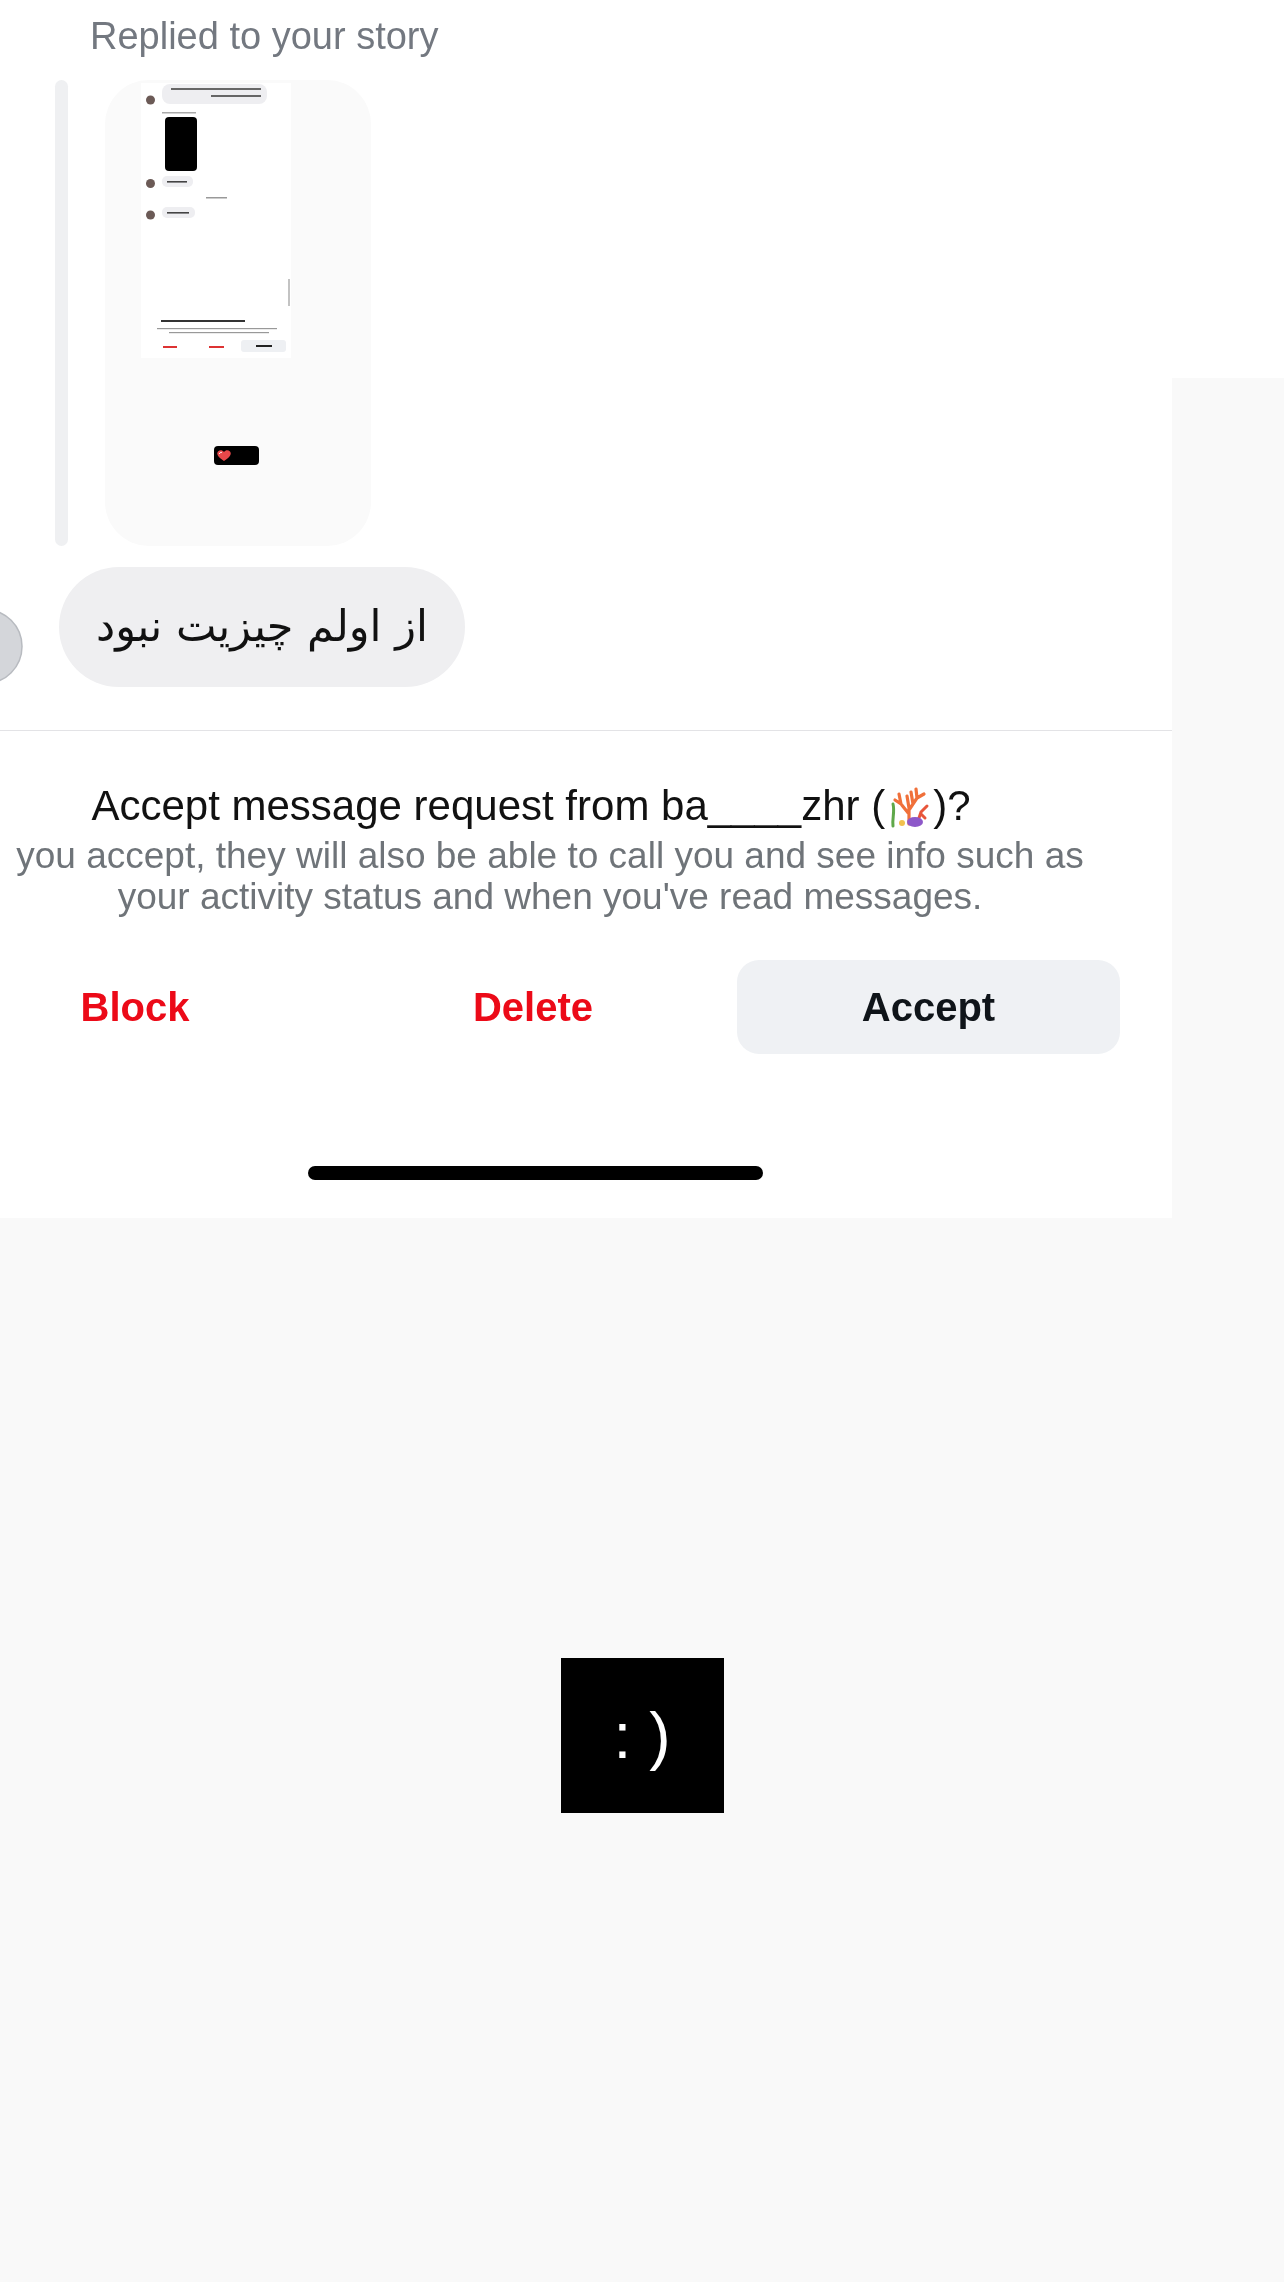 Image resolution: width=1284 pixels, height=2282 pixels. Describe the element at coordinates (952, 805) in the screenshot. I see `request-title-end: )?` at that location.